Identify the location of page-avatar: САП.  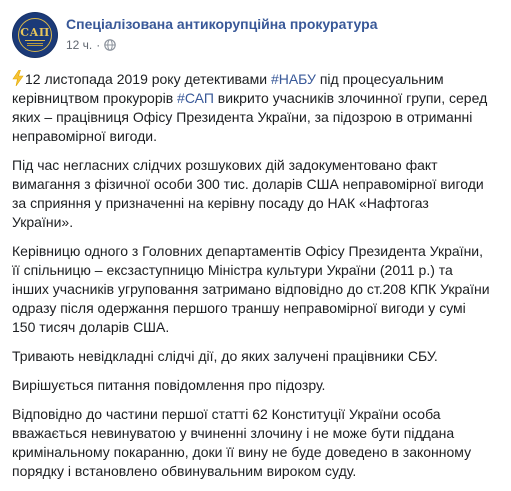
(35, 35).